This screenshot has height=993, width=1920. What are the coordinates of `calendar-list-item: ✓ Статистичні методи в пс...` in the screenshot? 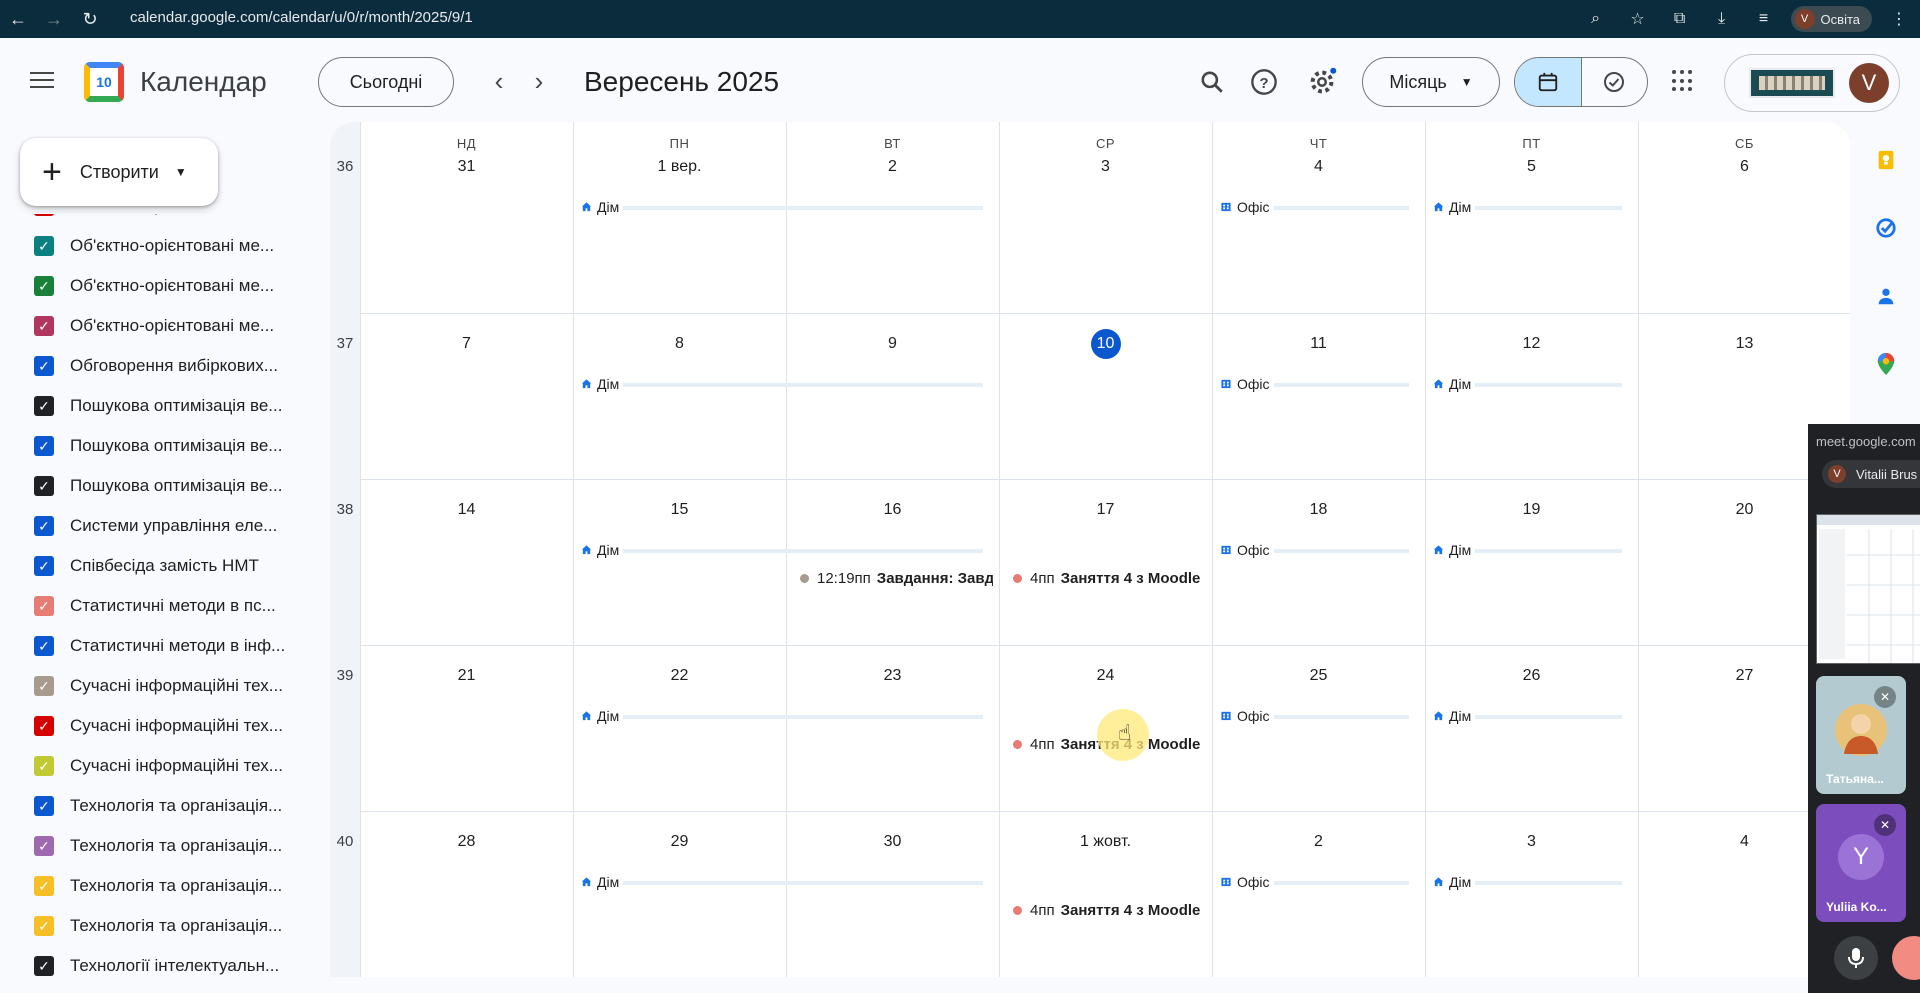 It's located at (164, 606).